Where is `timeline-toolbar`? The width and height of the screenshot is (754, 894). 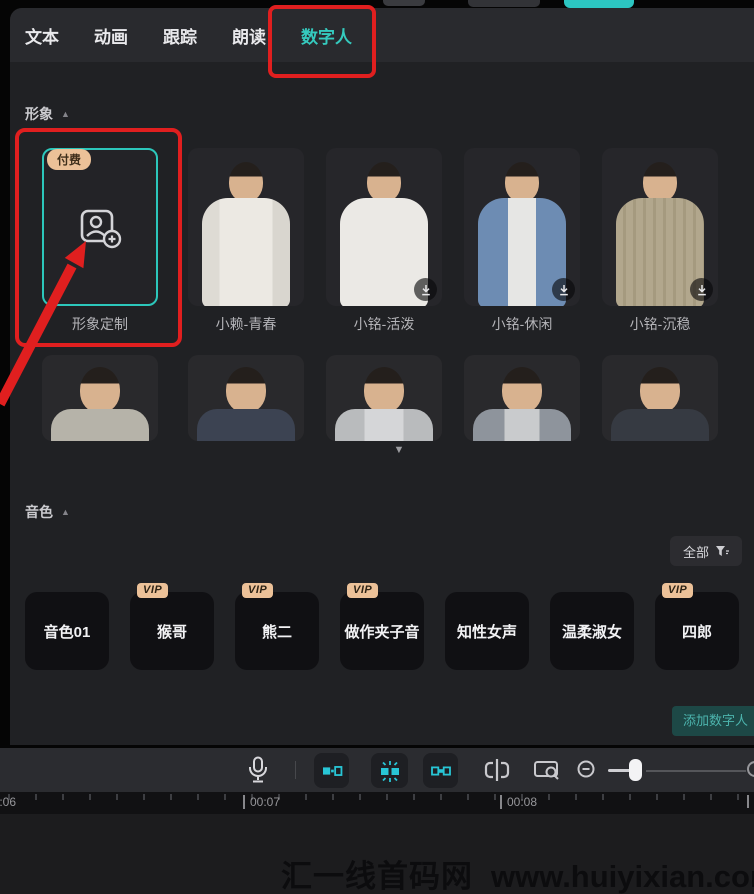
timeline-toolbar is located at coordinates (377, 770).